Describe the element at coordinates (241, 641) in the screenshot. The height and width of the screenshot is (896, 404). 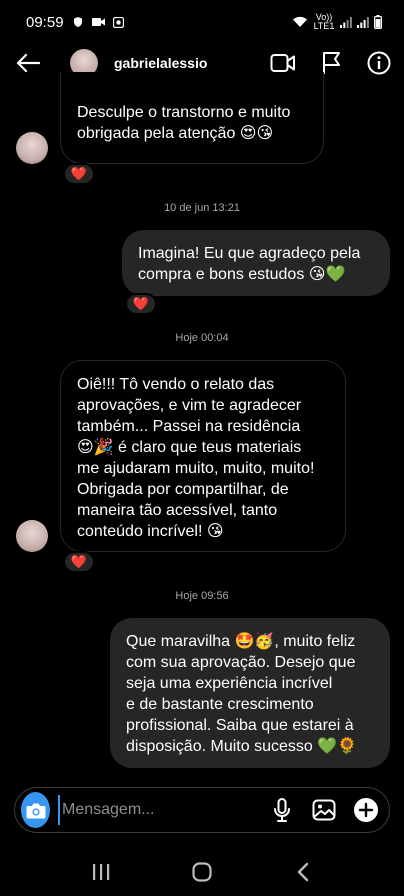
I see `message-line: Que maravilha 🤩🥳, muito feliz` at that location.